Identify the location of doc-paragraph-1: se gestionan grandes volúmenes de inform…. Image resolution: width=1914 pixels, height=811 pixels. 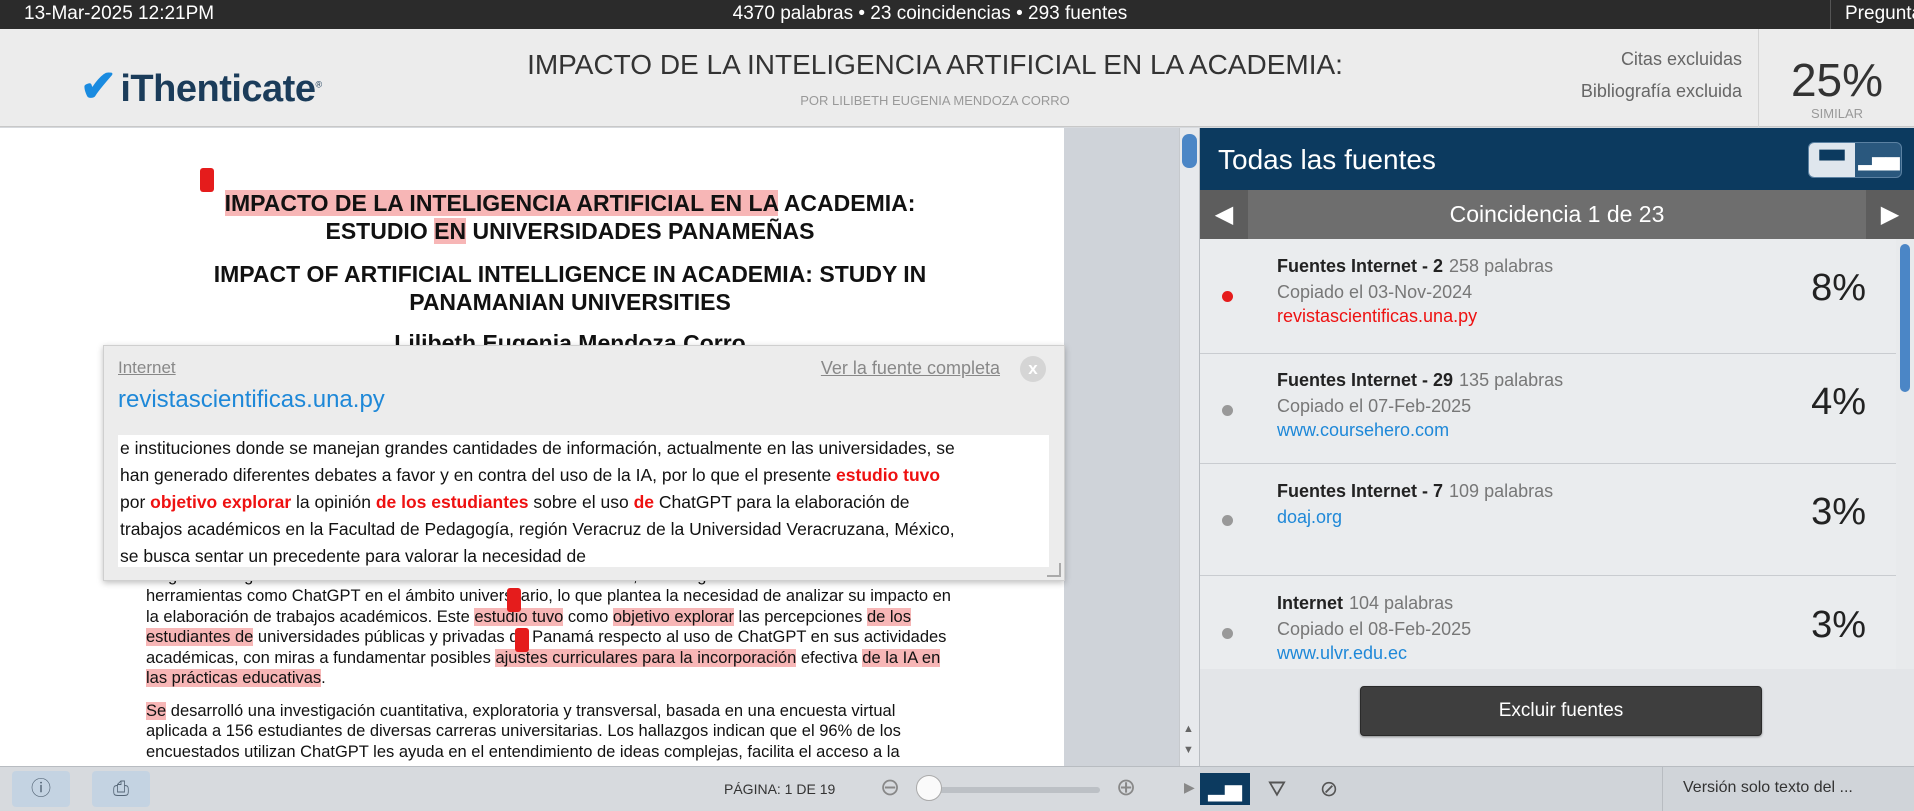
(548, 627).